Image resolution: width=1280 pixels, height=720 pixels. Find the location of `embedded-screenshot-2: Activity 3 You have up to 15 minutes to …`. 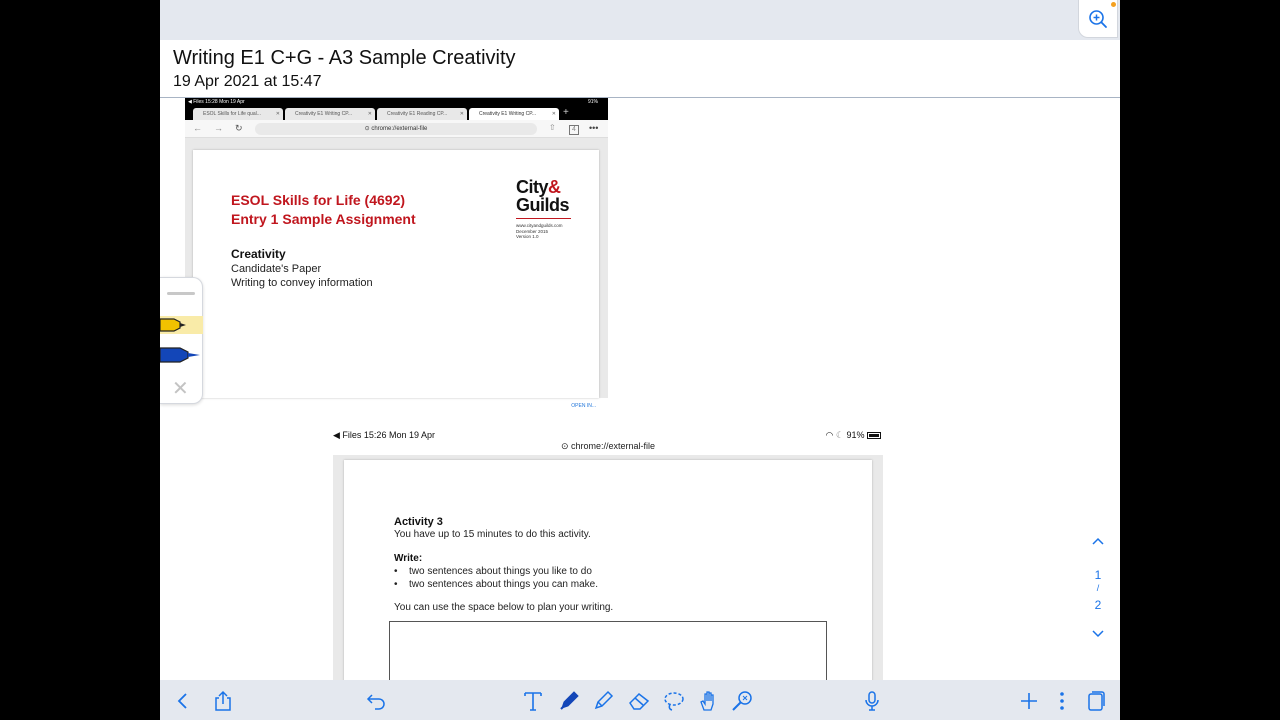

embedded-screenshot-2: Activity 3 You have up to 15 minutes to … is located at coordinates (608, 578).